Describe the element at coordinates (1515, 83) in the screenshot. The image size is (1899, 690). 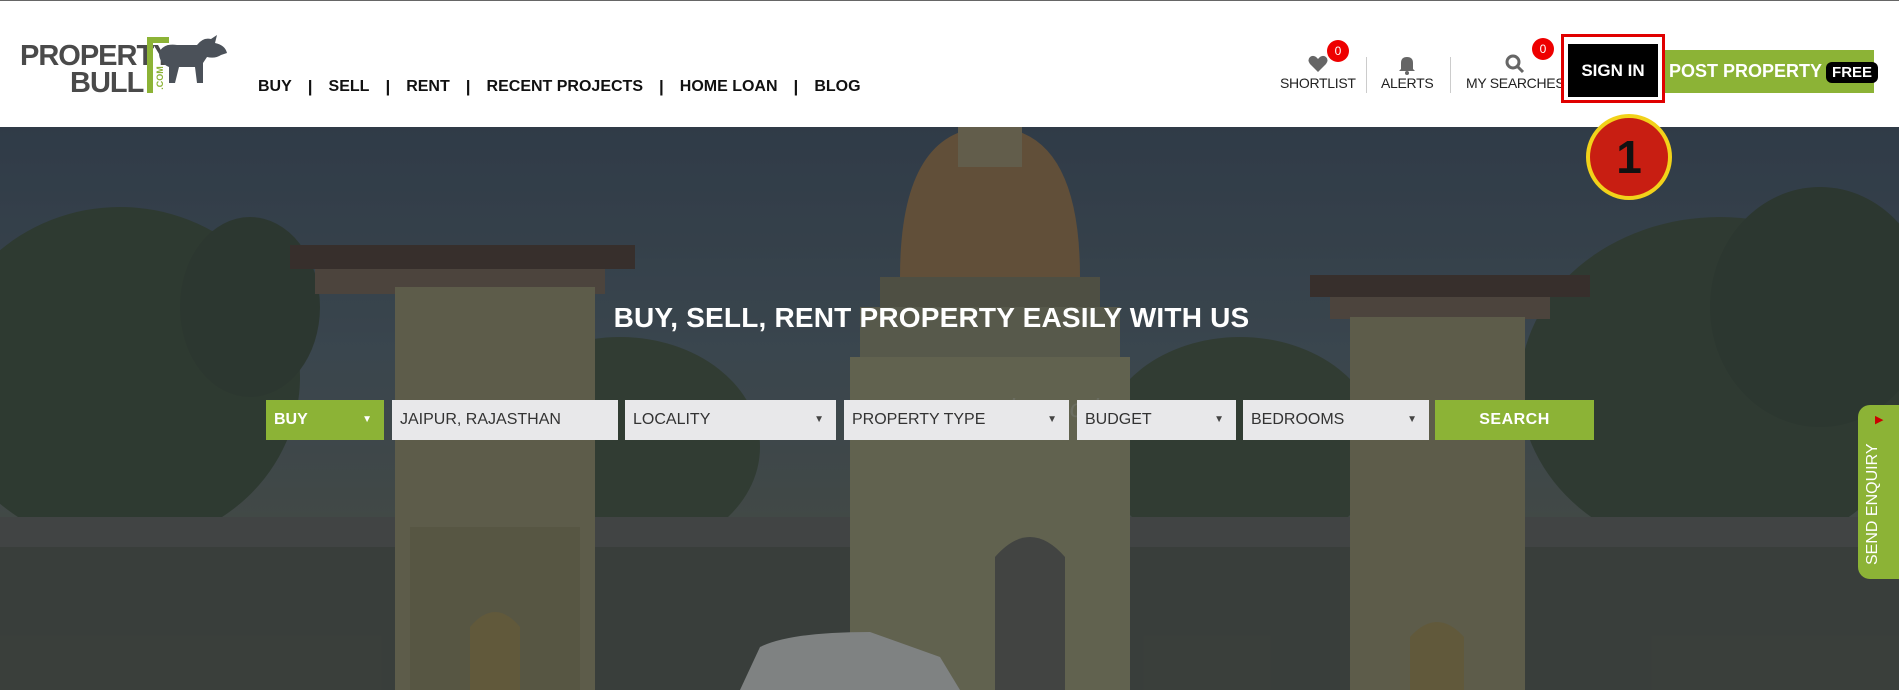
I see `my-searches-label: MY SEARCHES` at that location.